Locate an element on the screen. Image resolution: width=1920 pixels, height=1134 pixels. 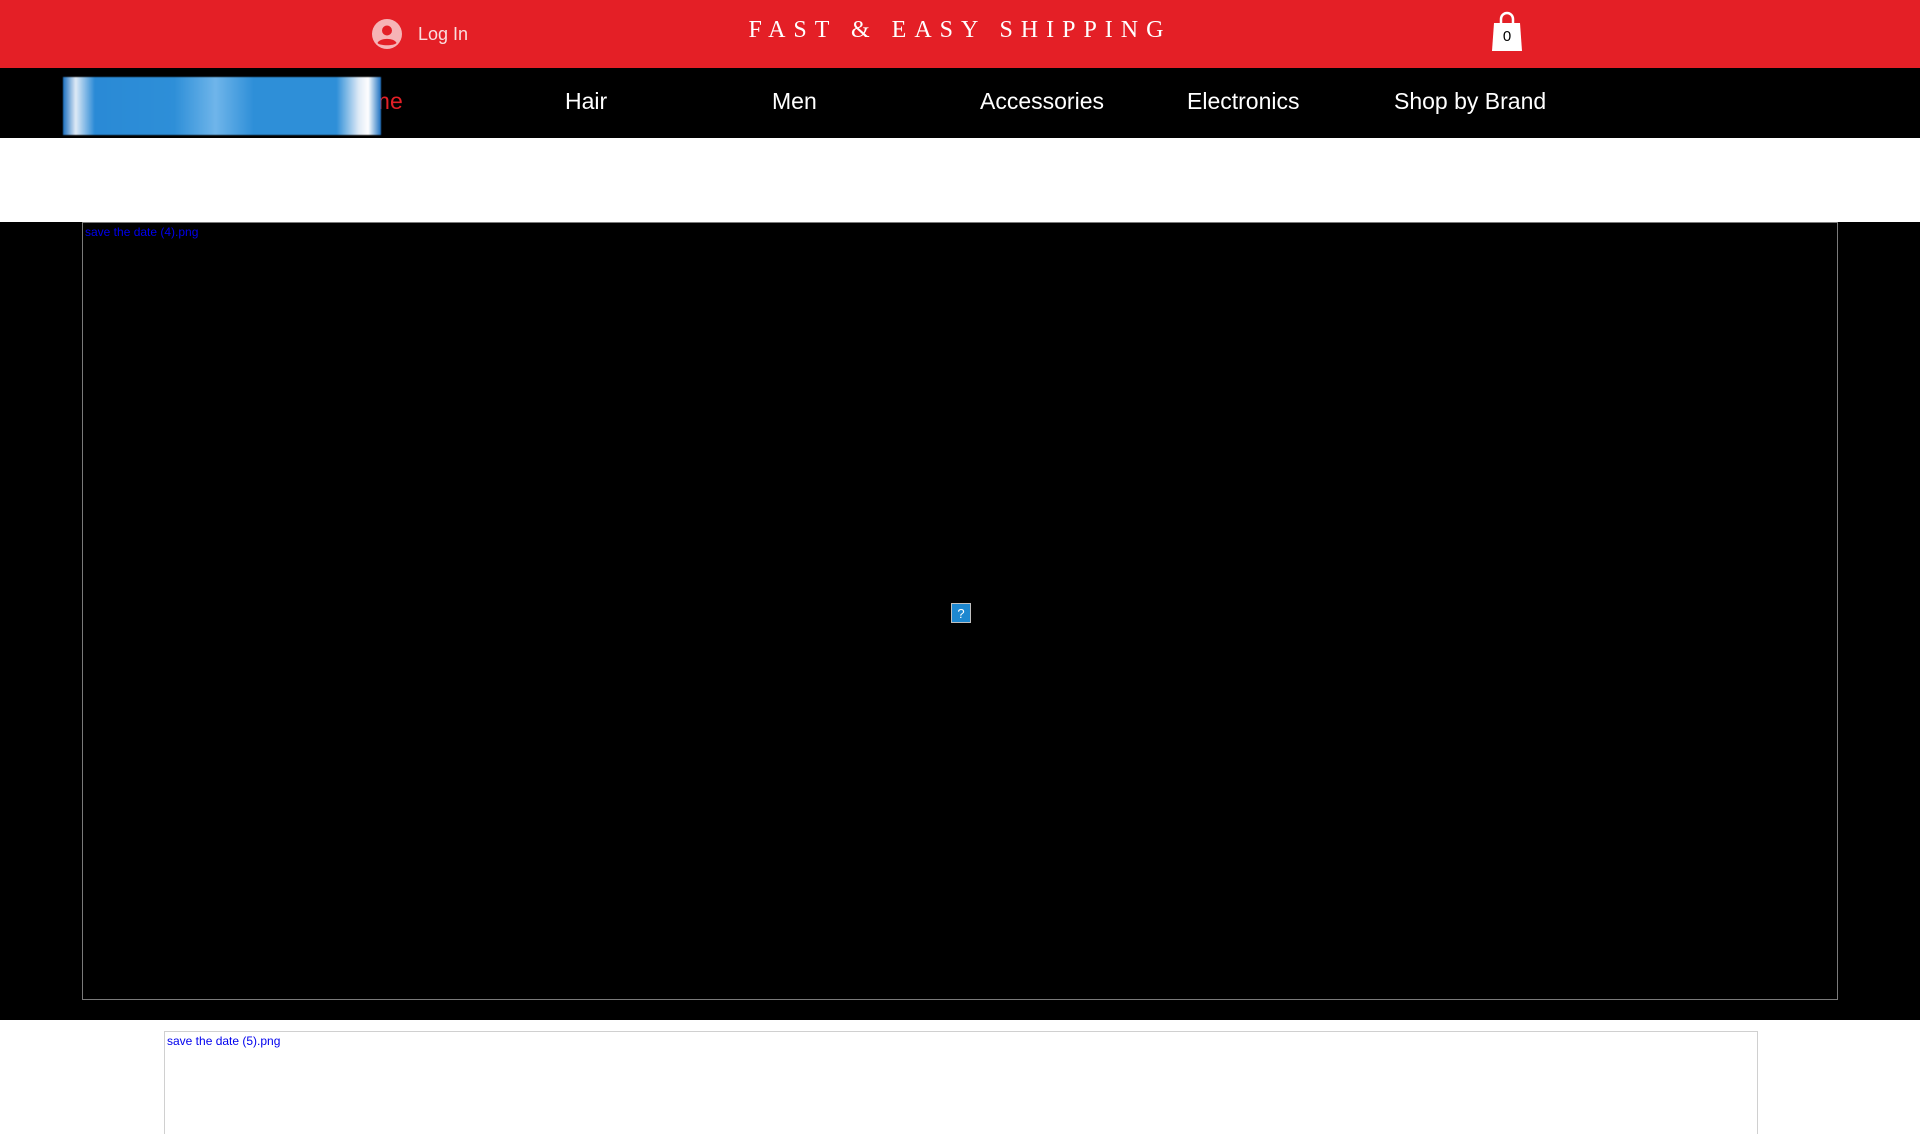
cart-button: 0 is located at coordinates (1507, 32).